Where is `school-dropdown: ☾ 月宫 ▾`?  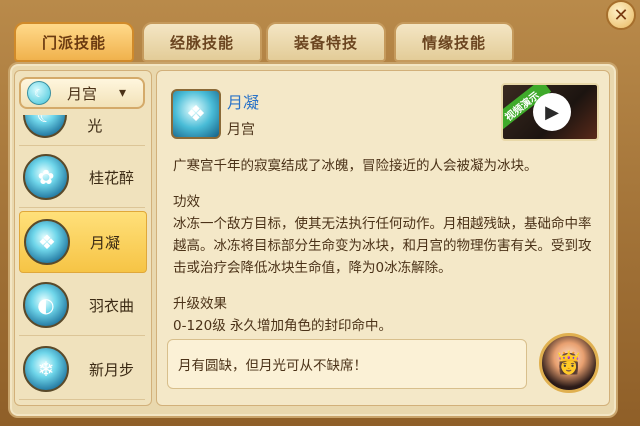 school-dropdown: ☾ 月宫 ▾ is located at coordinates (82, 93).